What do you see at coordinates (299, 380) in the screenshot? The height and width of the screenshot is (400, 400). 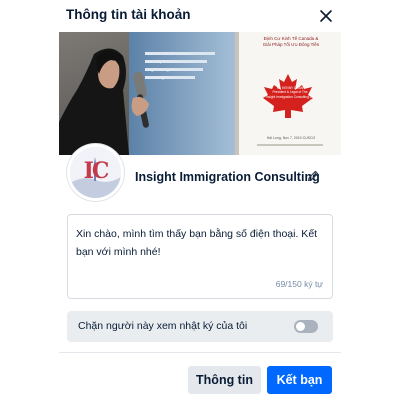 I see `add-friend-button: Kết bạn` at bounding box center [299, 380].